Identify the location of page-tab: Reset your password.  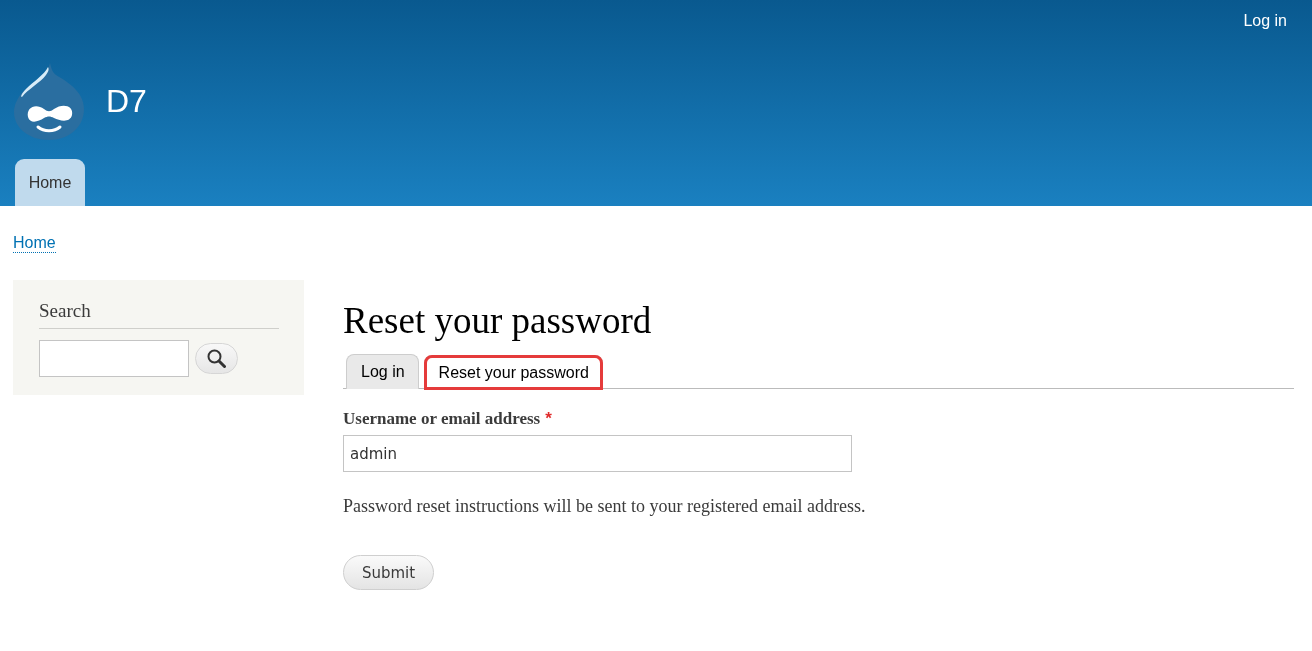
(513, 372).